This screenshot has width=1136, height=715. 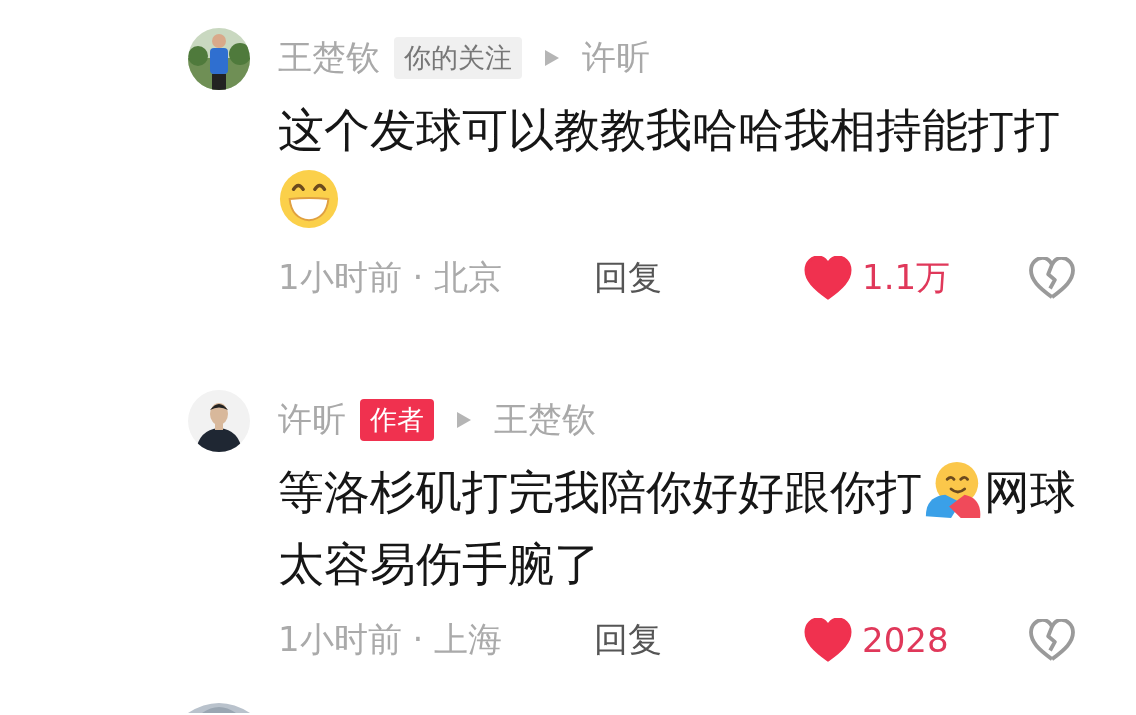 What do you see at coordinates (906, 277) in the screenshot?
I see `like-count: 1.1万` at bounding box center [906, 277].